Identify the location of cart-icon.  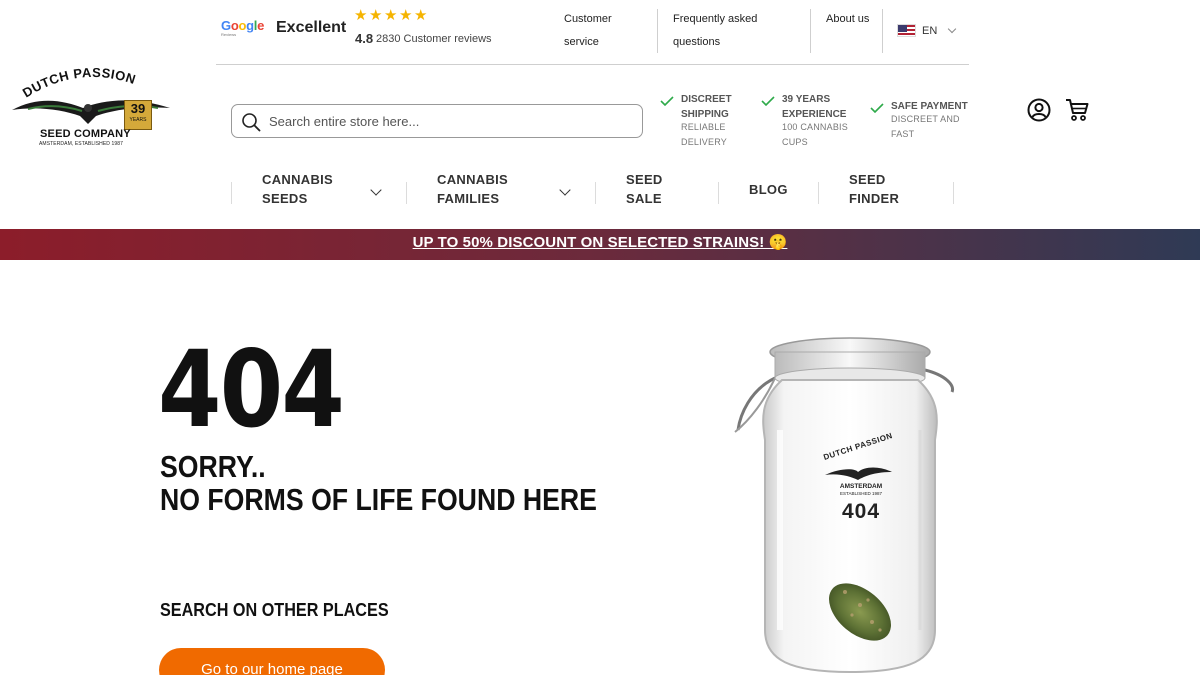
(1077, 110).